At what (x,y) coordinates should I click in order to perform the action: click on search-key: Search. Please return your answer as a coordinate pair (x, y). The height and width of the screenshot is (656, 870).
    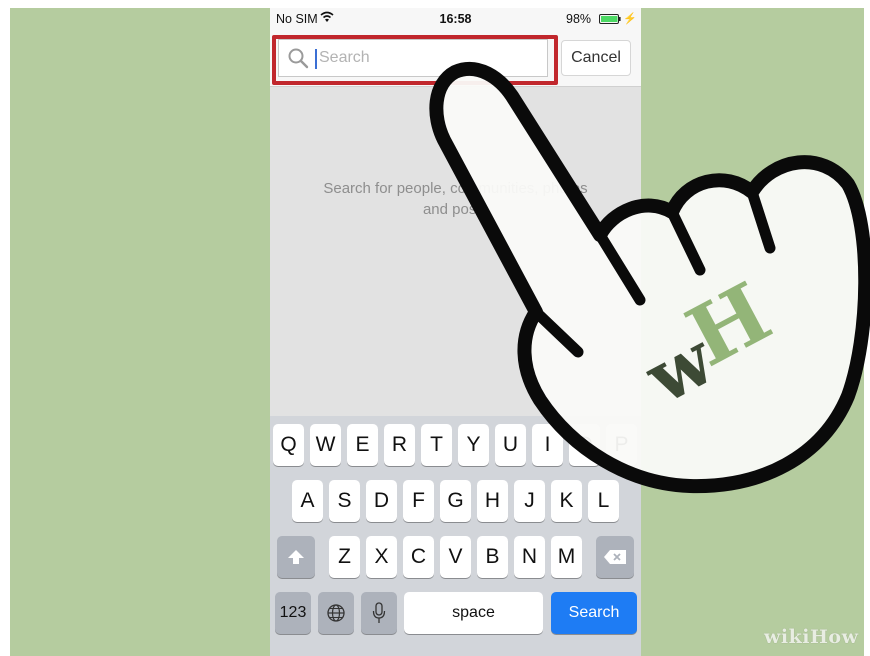
    Looking at the image, I should click on (594, 613).